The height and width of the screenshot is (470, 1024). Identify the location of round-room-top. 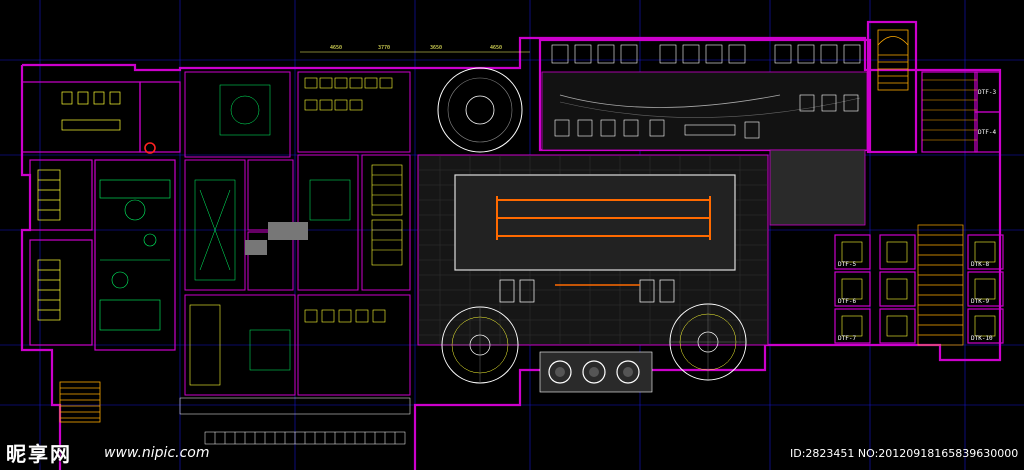
(480, 110).